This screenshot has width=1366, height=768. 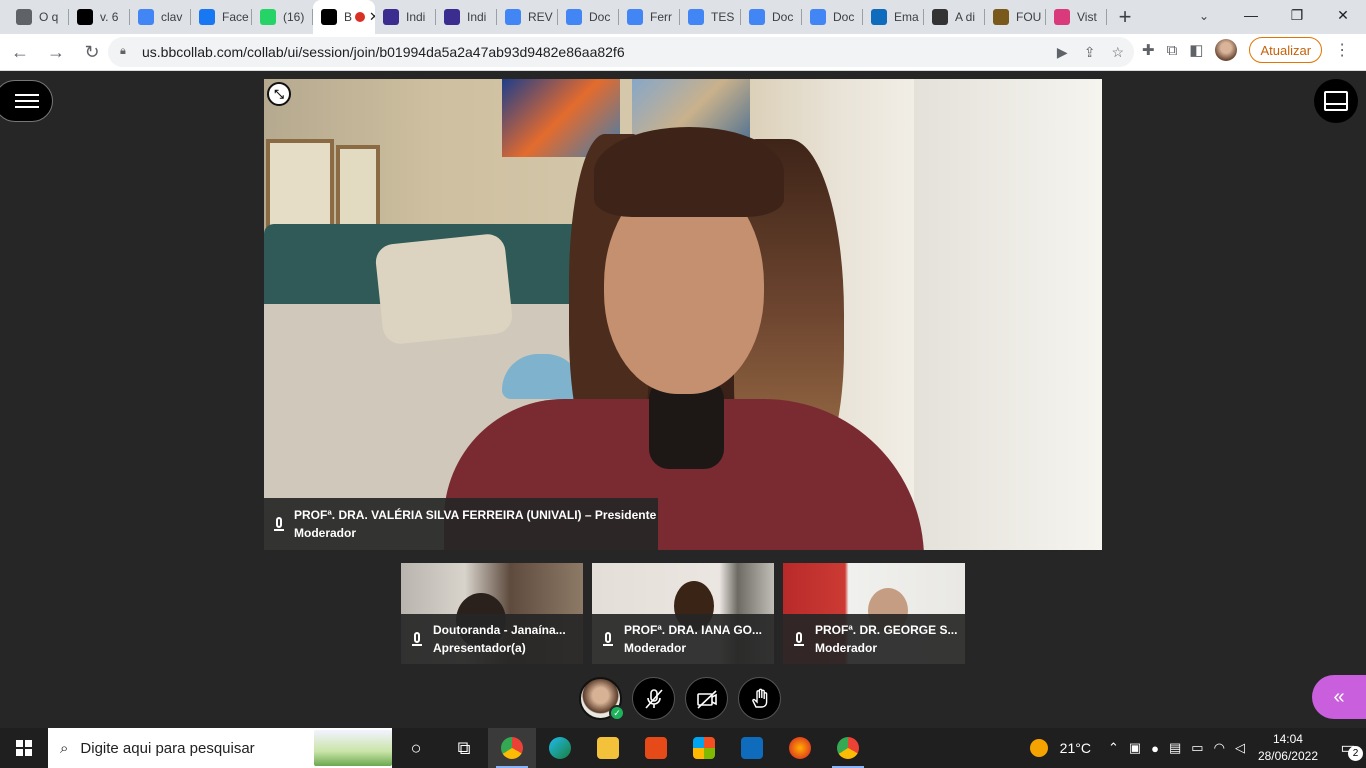 I want to click on double-chevron-left-icon: «, so click(x=1339, y=696).